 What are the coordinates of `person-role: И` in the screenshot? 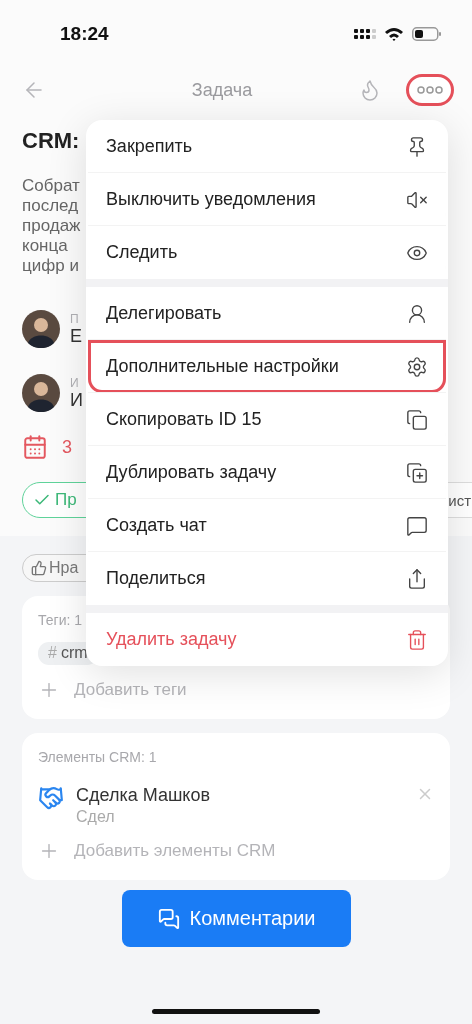 It's located at (75, 382).